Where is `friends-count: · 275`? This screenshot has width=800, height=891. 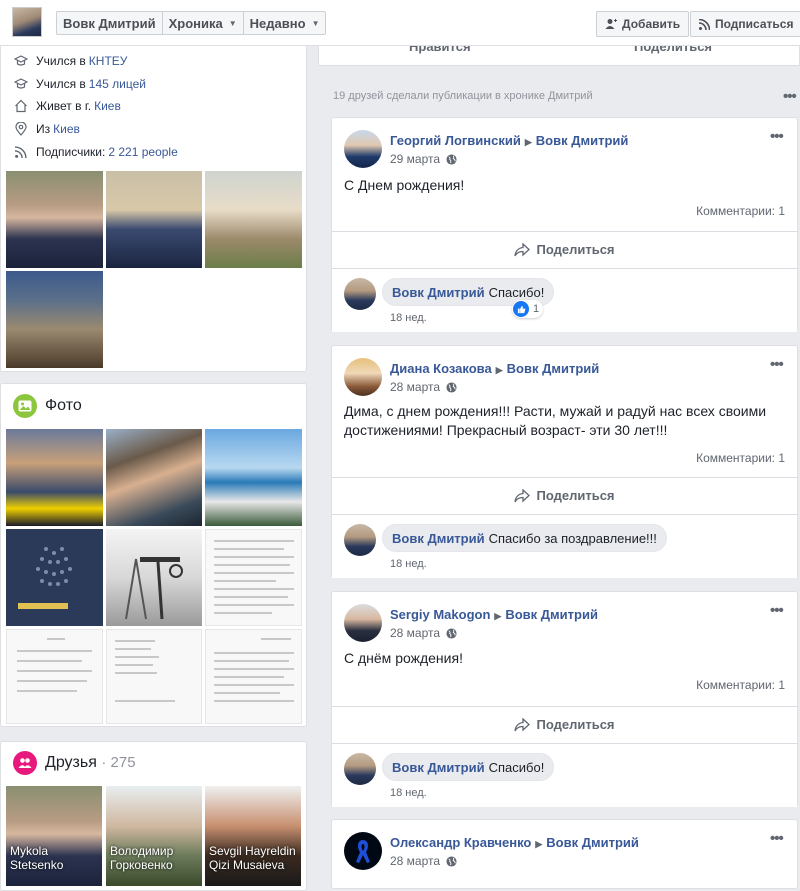
friends-count: · 275 is located at coordinates (118, 762).